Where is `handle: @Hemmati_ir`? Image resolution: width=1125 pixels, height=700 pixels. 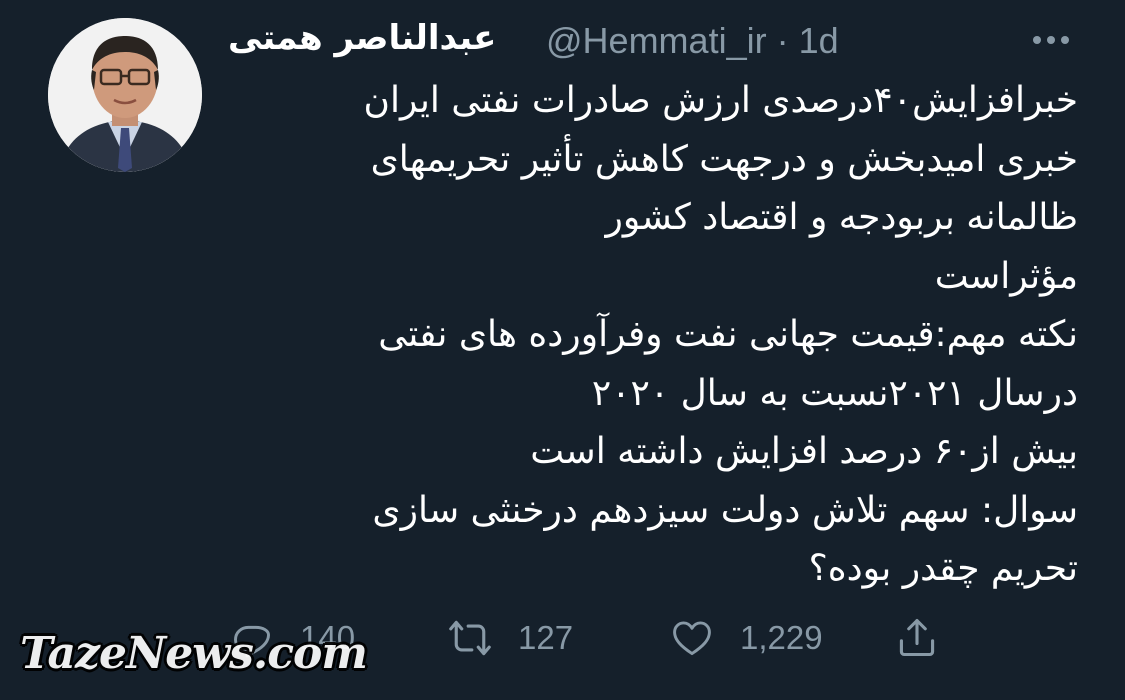
handle: @Hemmati_ir is located at coordinates (656, 40).